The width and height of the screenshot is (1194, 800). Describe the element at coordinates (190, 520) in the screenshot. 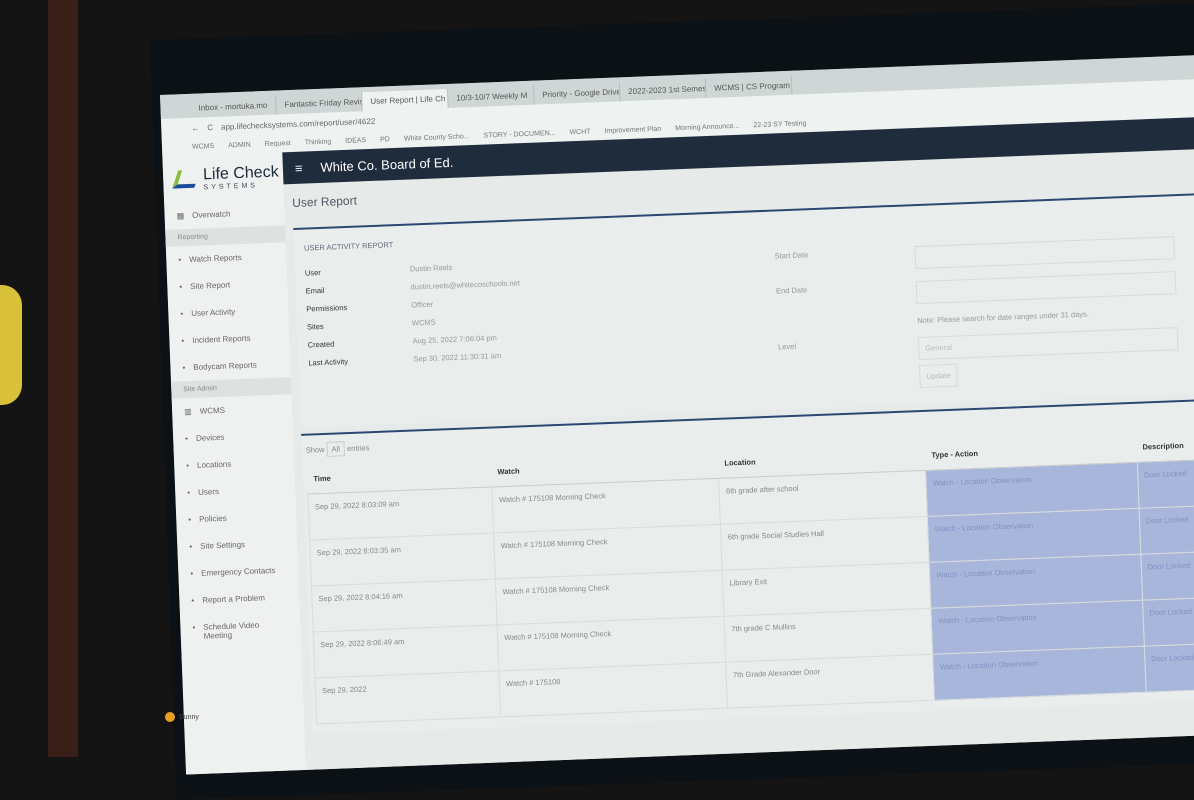

I see `folder-icon: •` at that location.